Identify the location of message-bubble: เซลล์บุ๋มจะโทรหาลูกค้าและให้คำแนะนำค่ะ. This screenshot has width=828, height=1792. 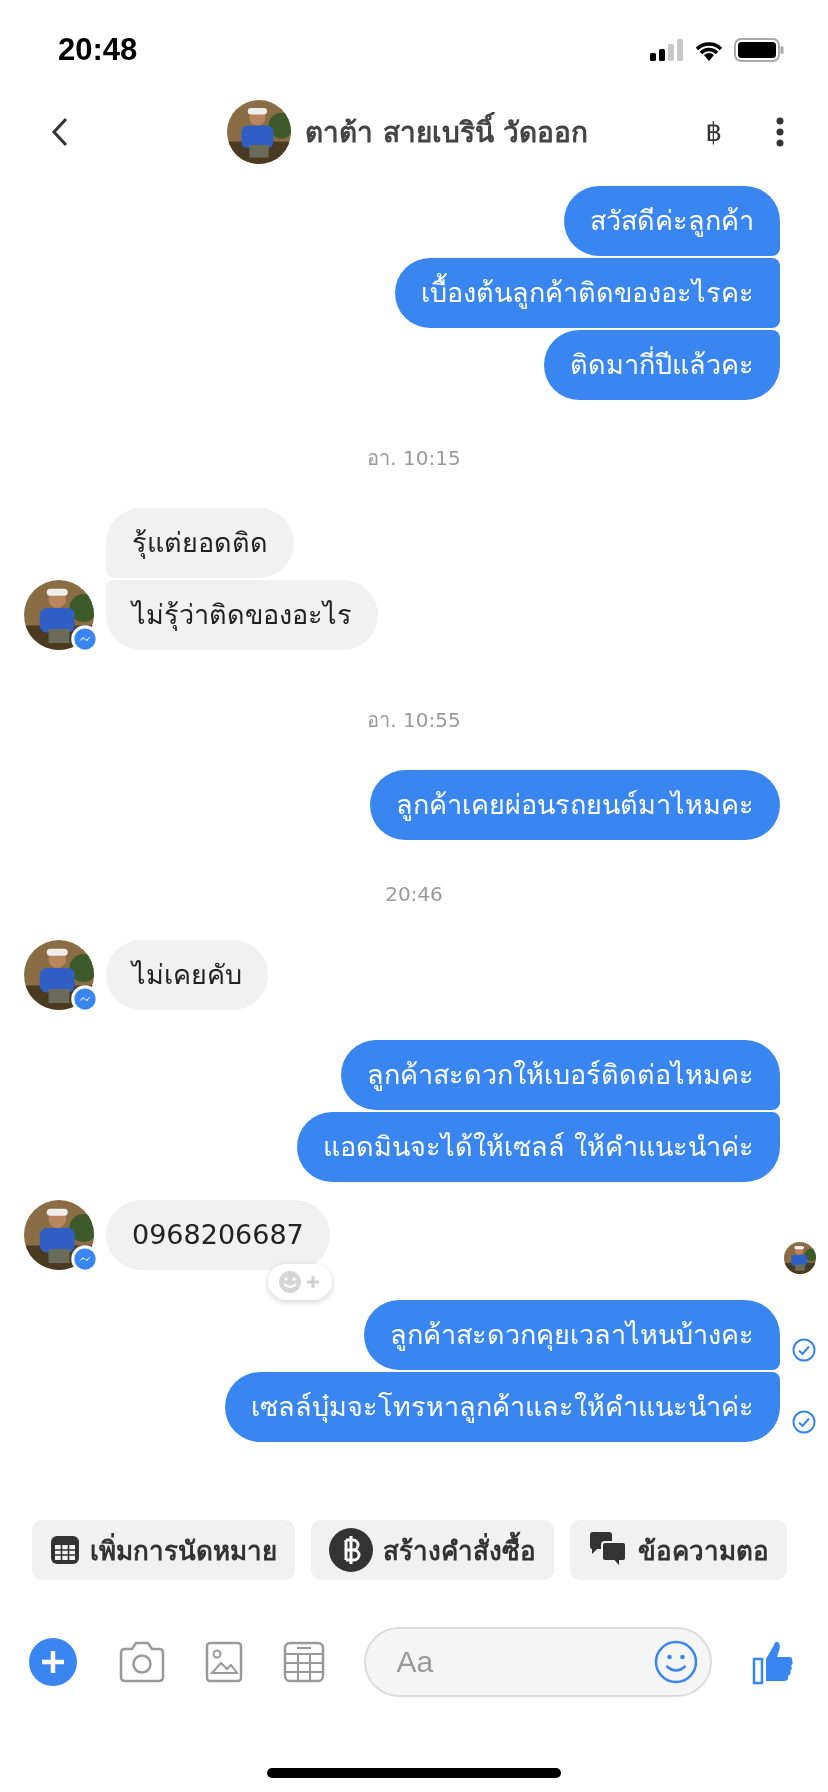
(502, 1407).